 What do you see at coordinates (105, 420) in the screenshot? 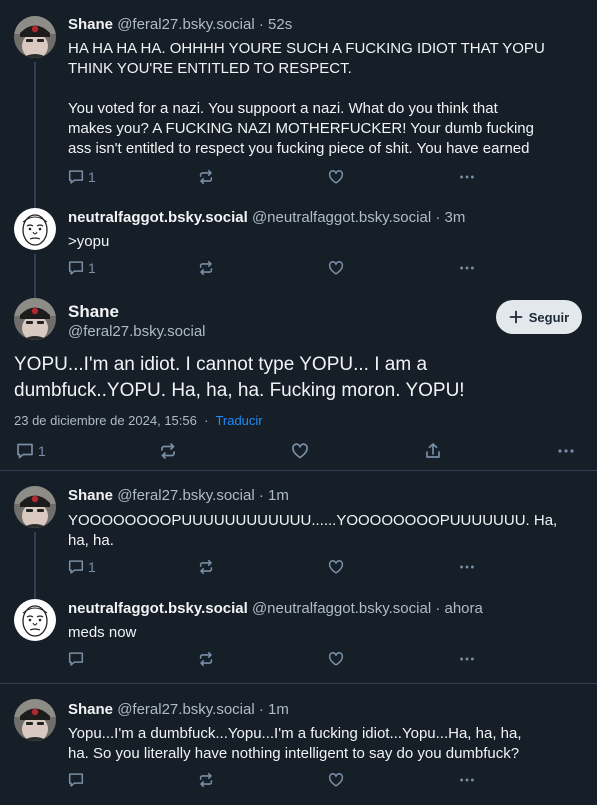
I see `post-date: 23 de diciembre de 2024, 15:56` at bounding box center [105, 420].